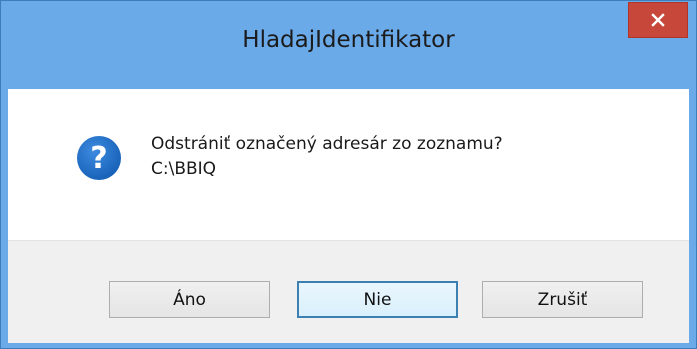  Describe the element at coordinates (189, 299) in the screenshot. I see `yes-button: Áno` at that location.